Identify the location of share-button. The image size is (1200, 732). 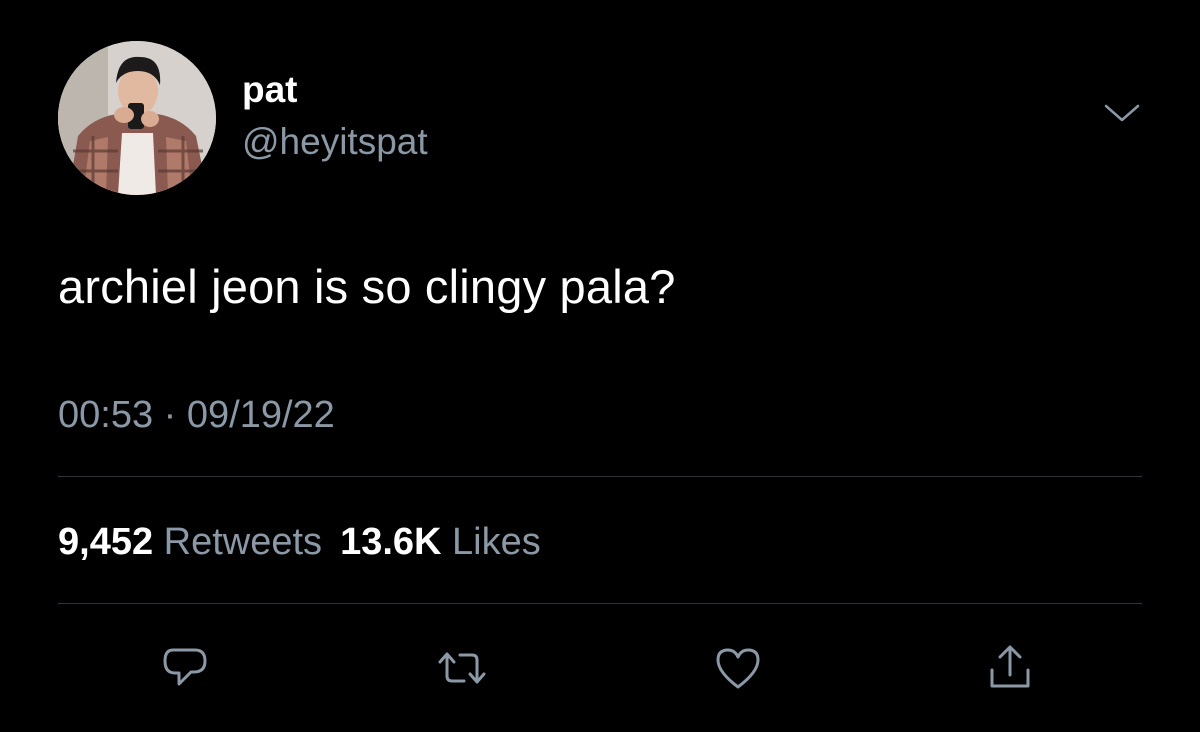
(1010, 668).